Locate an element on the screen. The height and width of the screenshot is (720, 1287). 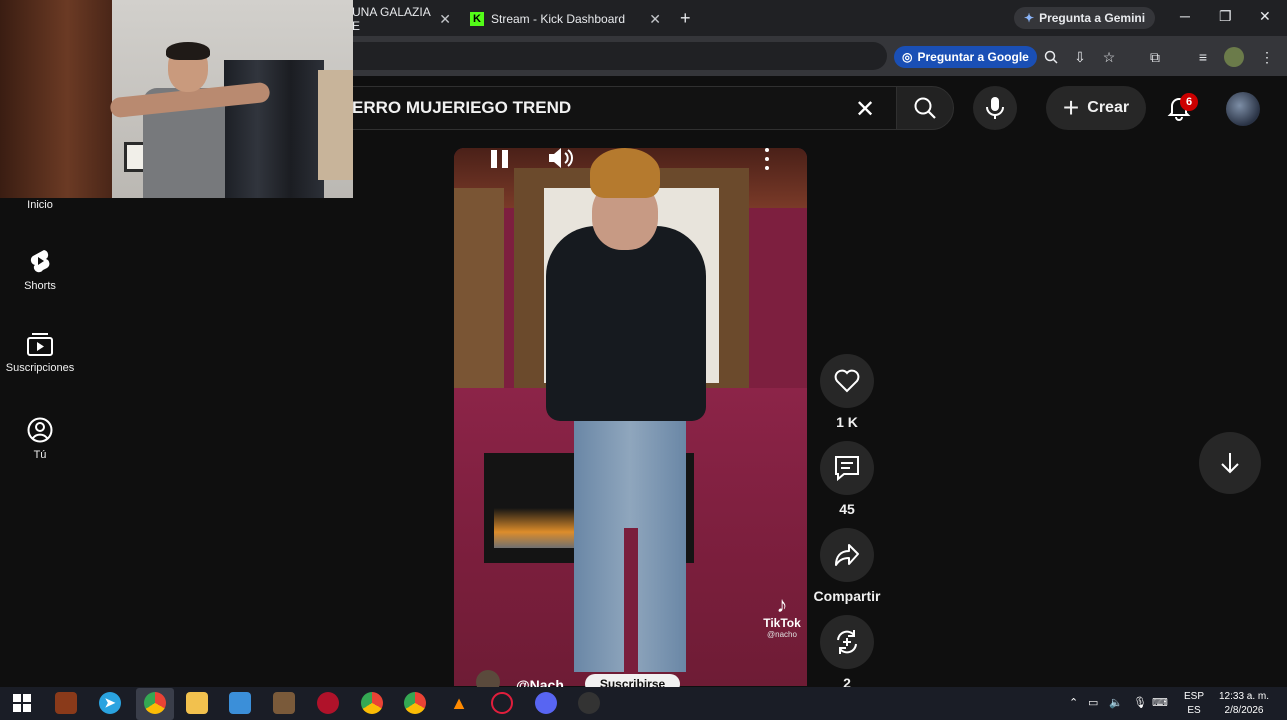
subscriptions-icon is located at coordinates (40, 344).